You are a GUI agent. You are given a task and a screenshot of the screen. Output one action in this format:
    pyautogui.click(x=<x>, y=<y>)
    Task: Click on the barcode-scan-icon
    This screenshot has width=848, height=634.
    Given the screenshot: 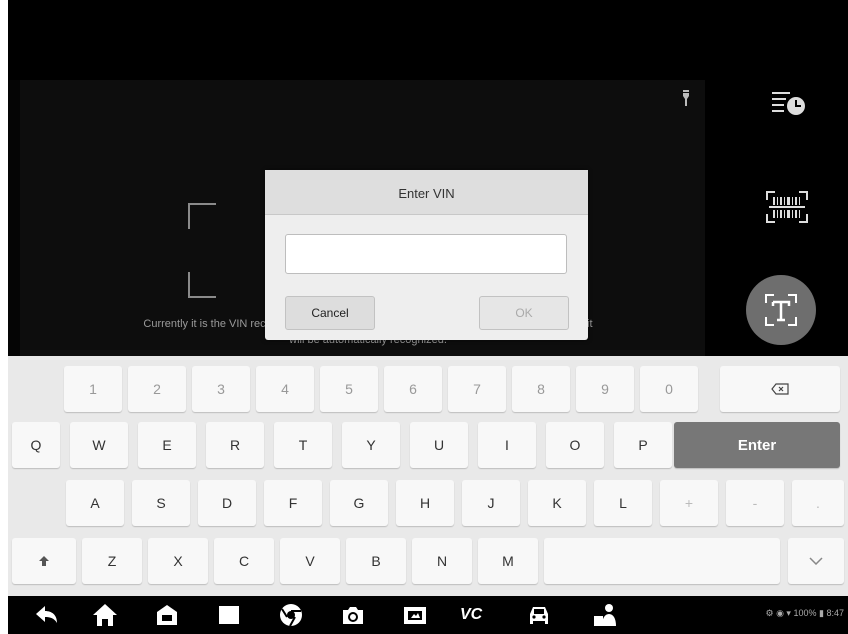 What is the action you would take?
    pyautogui.click(x=787, y=207)
    